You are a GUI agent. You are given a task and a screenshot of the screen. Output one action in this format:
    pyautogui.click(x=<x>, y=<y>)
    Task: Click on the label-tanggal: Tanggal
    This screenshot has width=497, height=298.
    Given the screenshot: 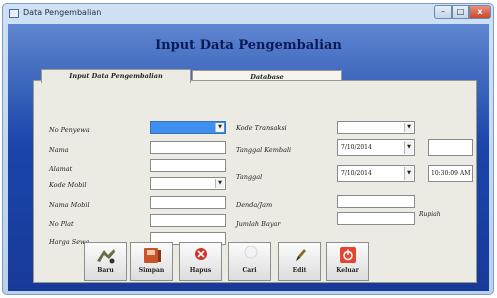 What is the action you would take?
    pyautogui.click(x=249, y=177)
    